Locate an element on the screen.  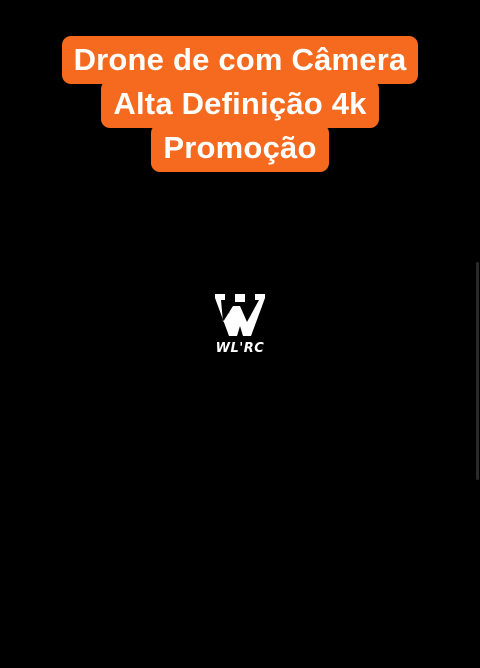
wlrc-logo-icon is located at coordinates (240, 315).